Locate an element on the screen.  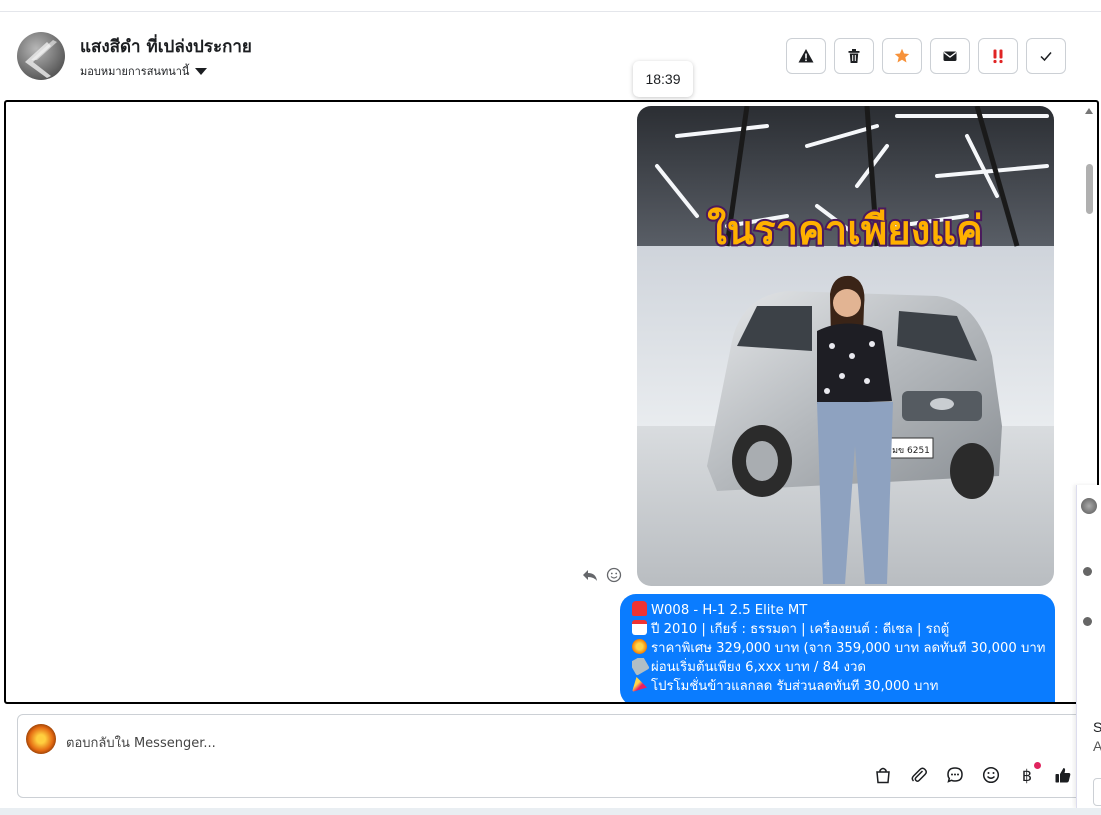
conversation-actions is located at coordinates (926, 56).